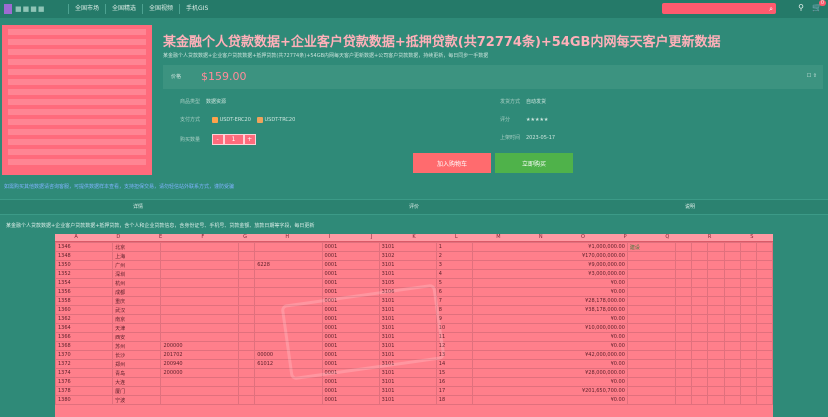 The height and width of the screenshot is (417, 828). I want to click on payment-option-erc20: USDT-ERC20, so click(235, 120).